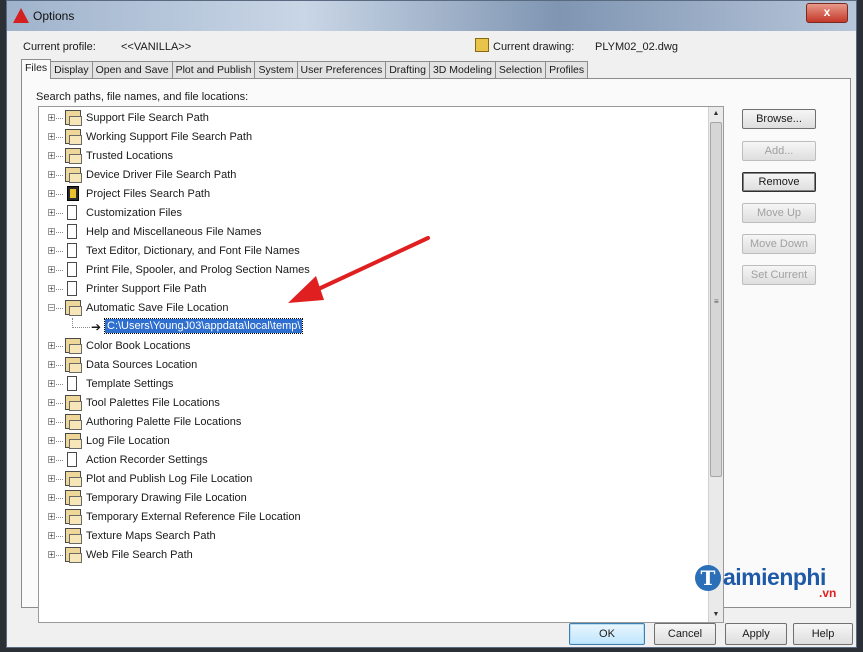  I want to click on grip-icon: ≡, so click(716, 301).